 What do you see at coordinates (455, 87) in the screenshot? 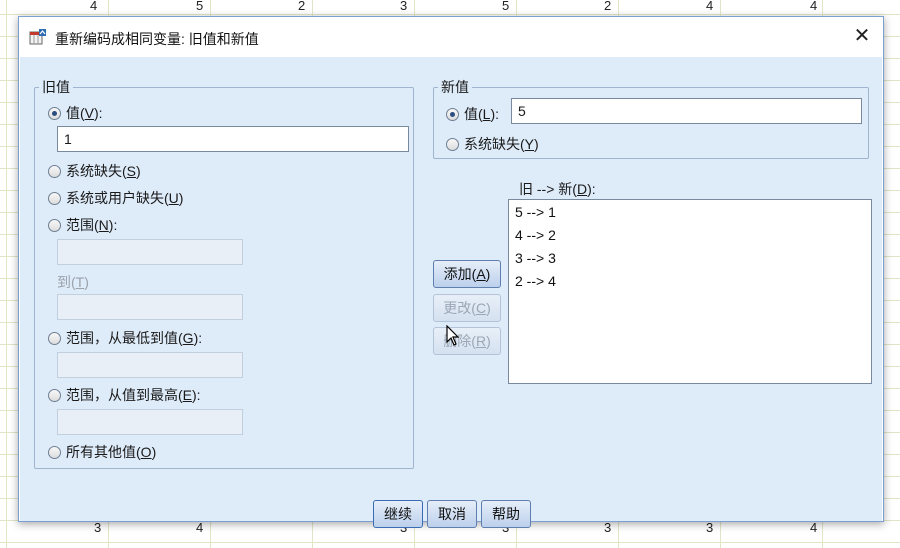
I see `new-value-legend: 新值` at bounding box center [455, 87].